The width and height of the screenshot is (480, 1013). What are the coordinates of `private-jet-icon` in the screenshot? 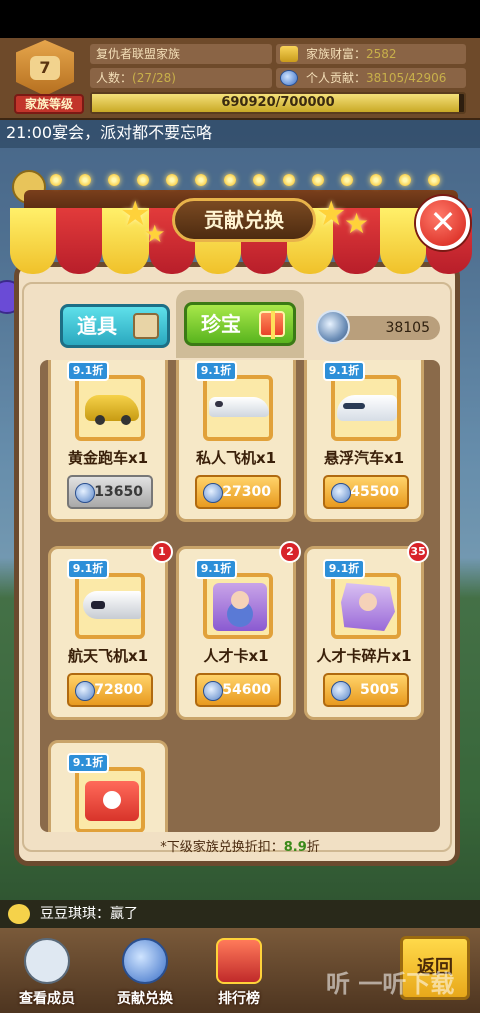 It's located at (239, 407).